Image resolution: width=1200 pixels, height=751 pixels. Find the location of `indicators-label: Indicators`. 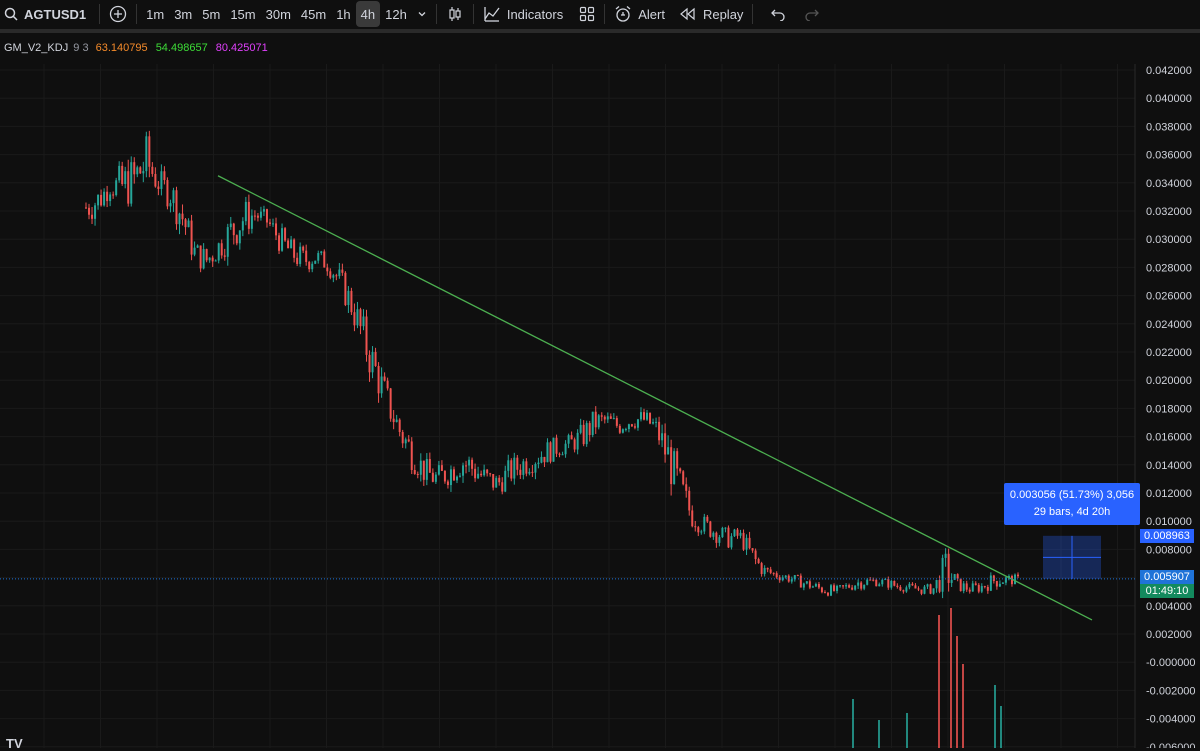

indicators-label: Indicators is located at coordinates (535, 14).